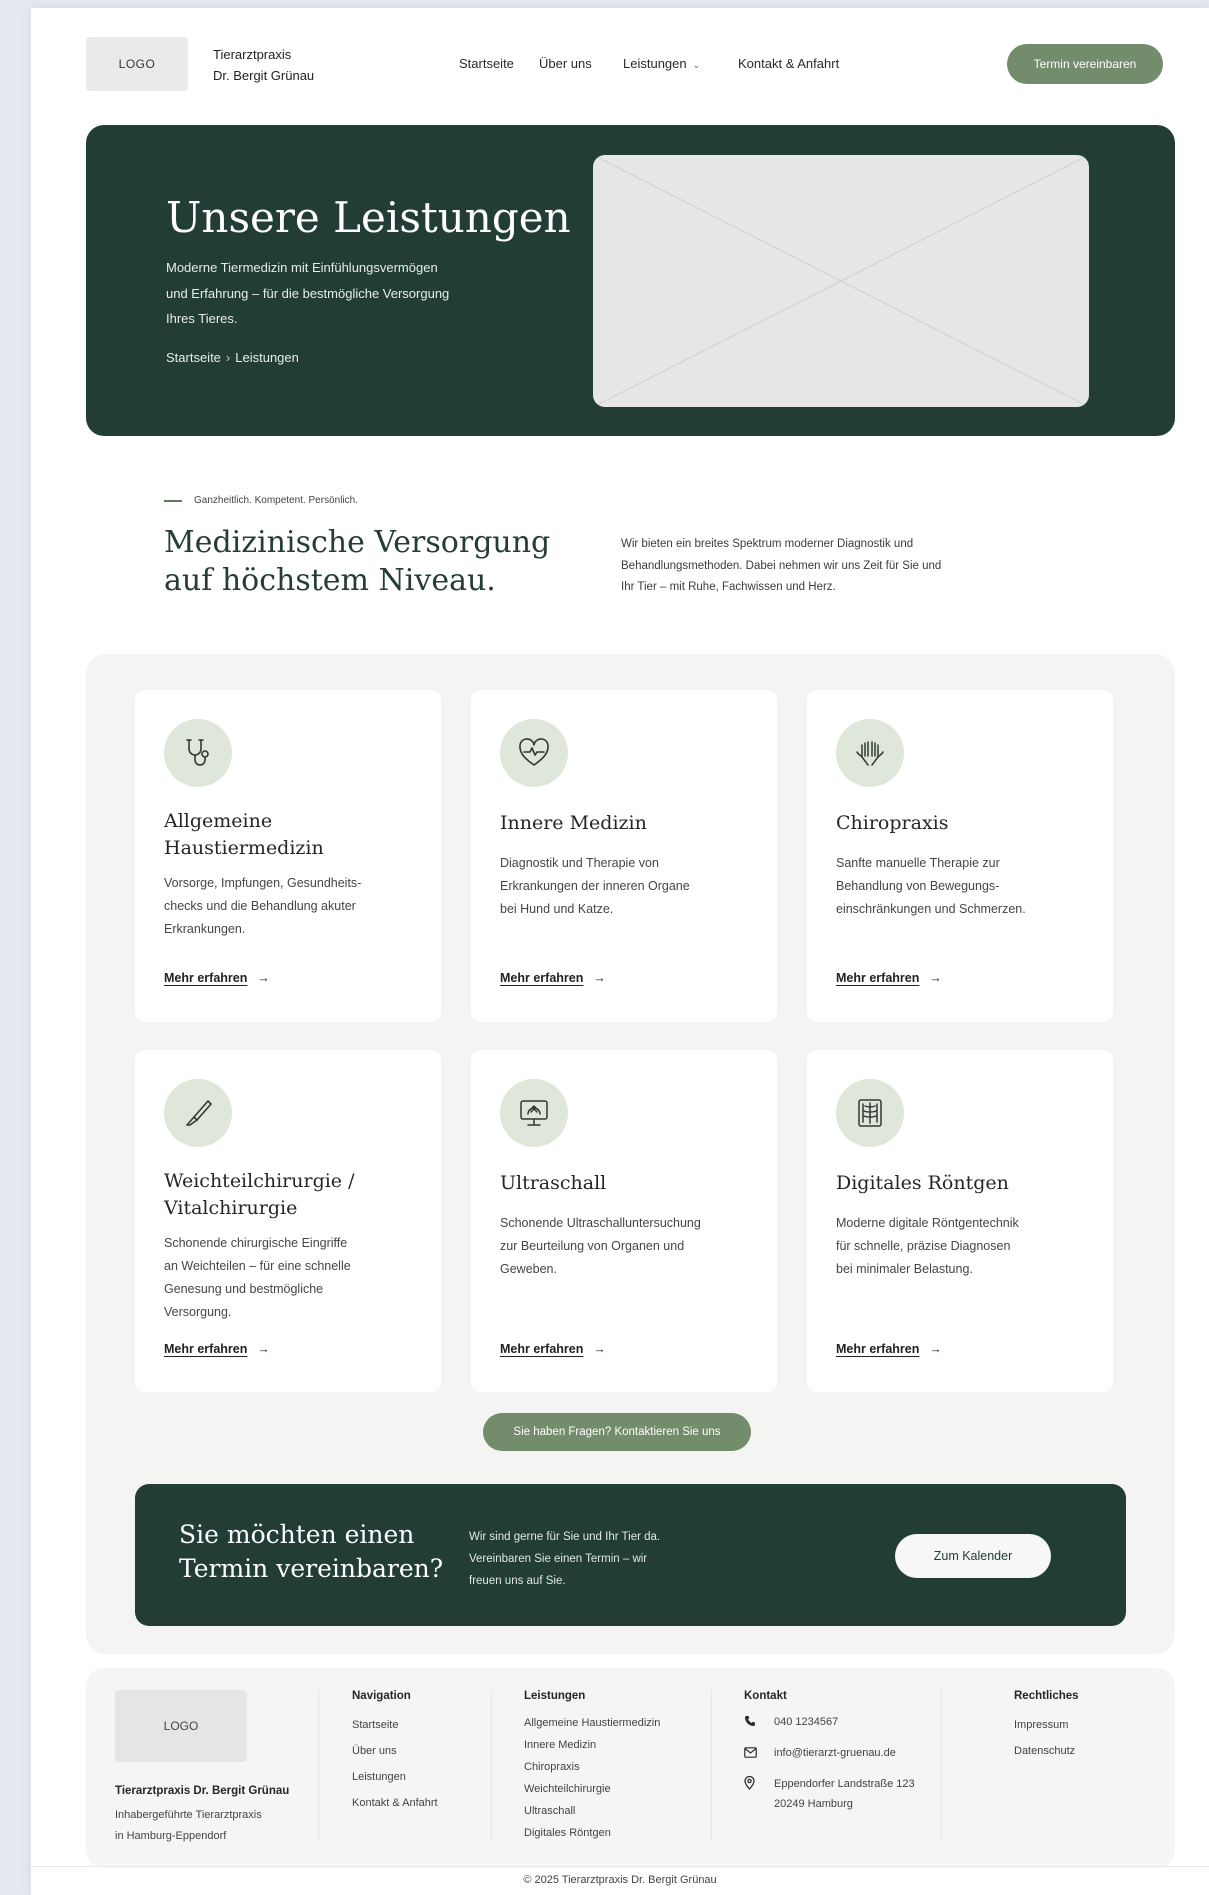 Image resolution: width=1209 pixels, height=1895 pixels. What do you see at coordinates (256, 1243) in the screenshot?
I see `service-desc-line: Schonende chirurgische Eingriffe` at bounding box center [256, 1243].